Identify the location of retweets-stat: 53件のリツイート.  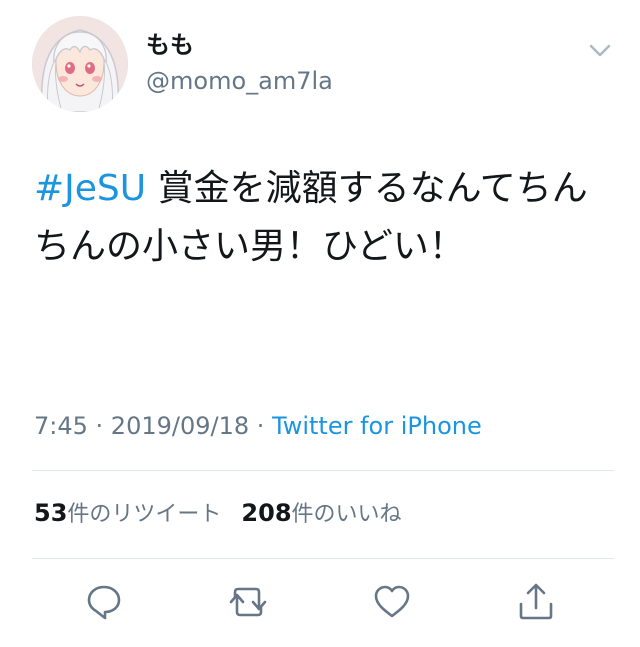
(128, 513).